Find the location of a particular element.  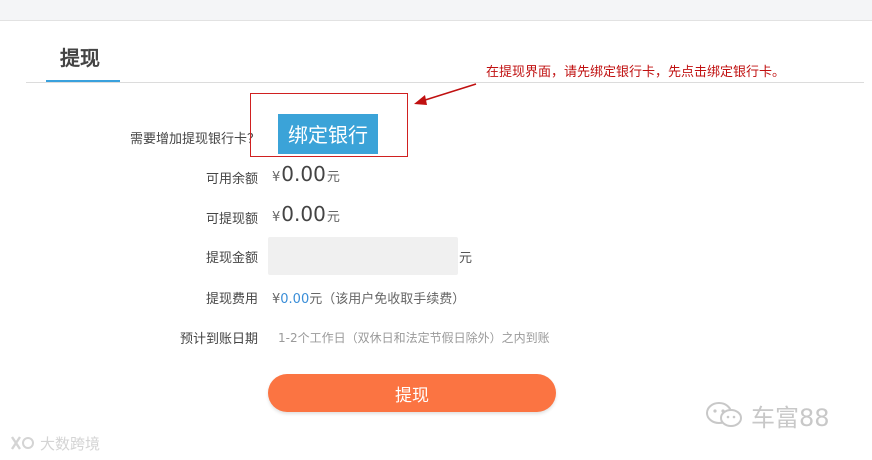

watermark-left-text: 大数跨境 is located at coordinates (70, 443).